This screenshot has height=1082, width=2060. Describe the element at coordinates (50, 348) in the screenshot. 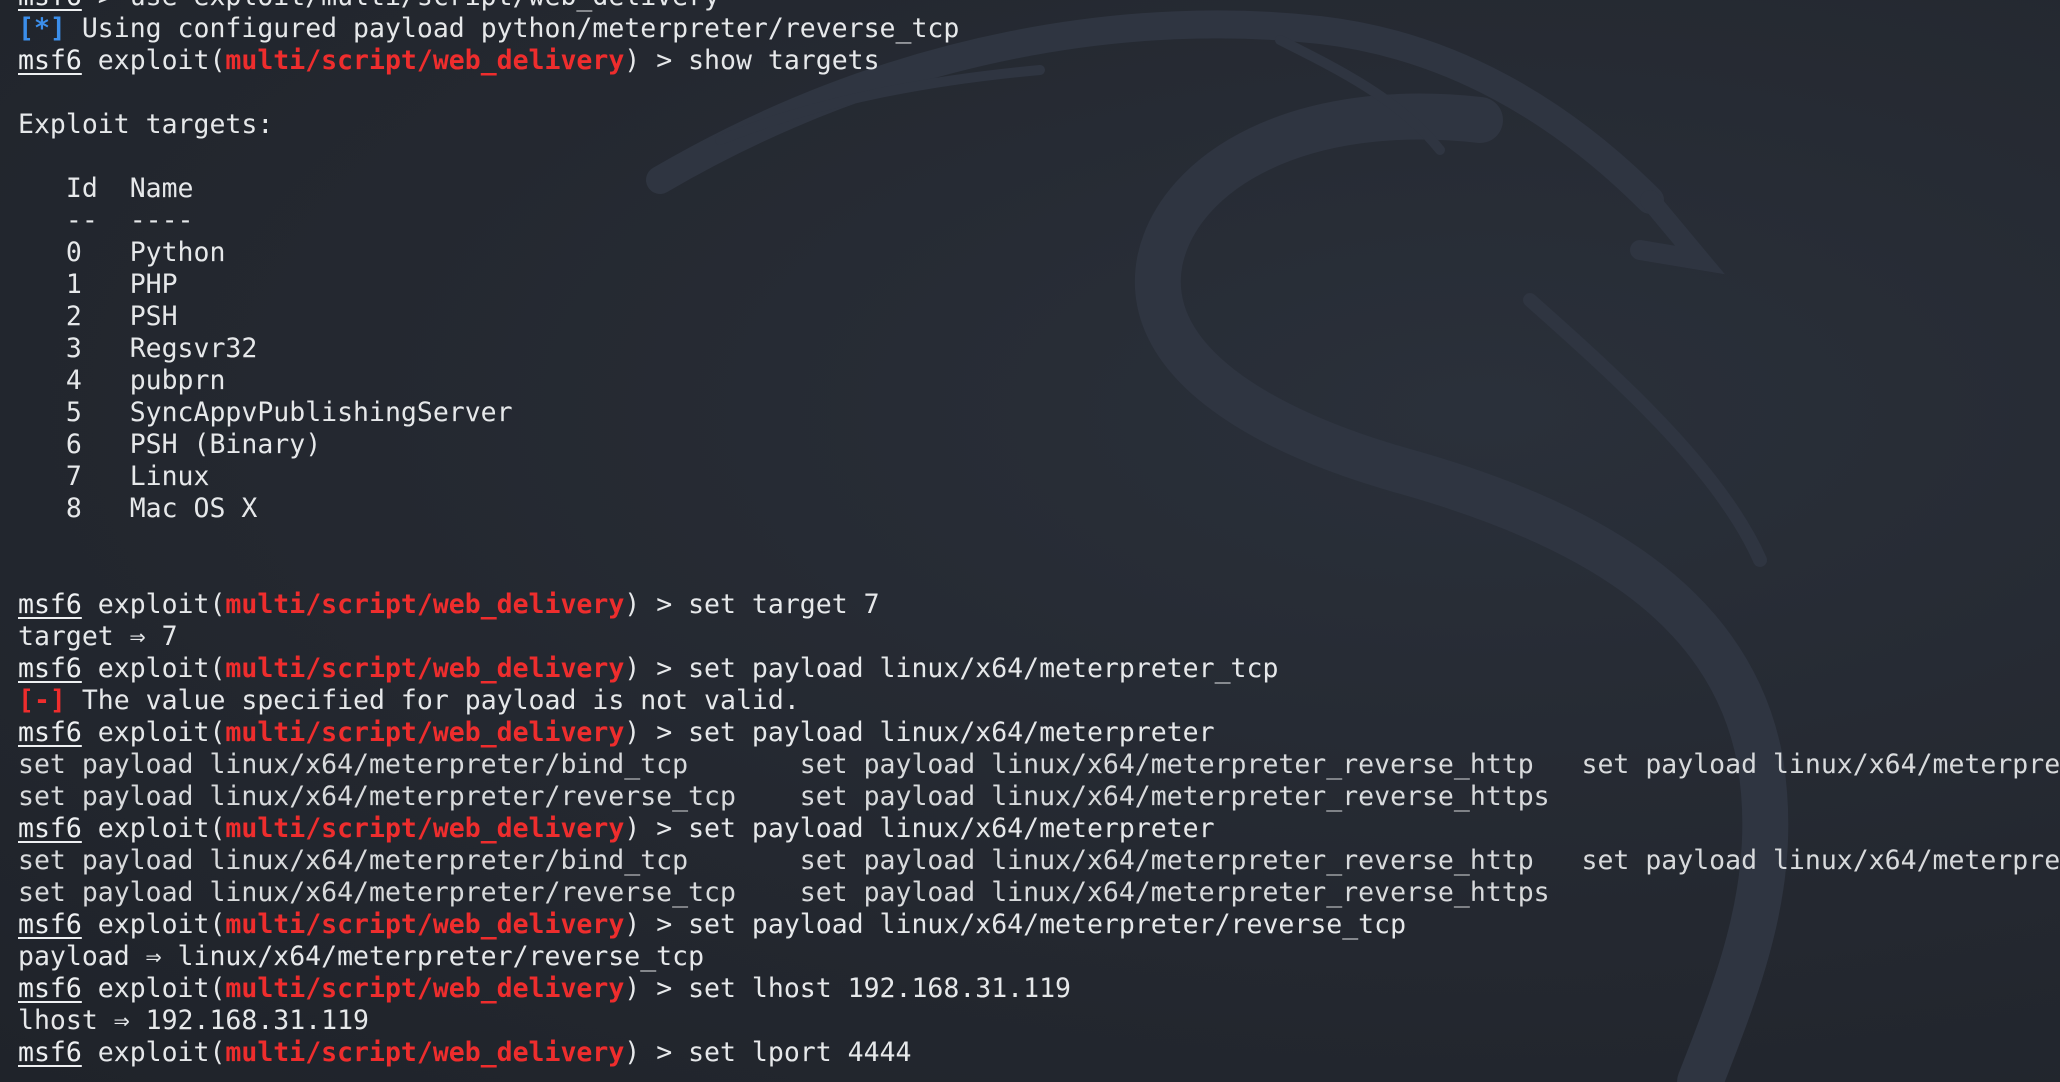

I see `target-id: 3` at that location.